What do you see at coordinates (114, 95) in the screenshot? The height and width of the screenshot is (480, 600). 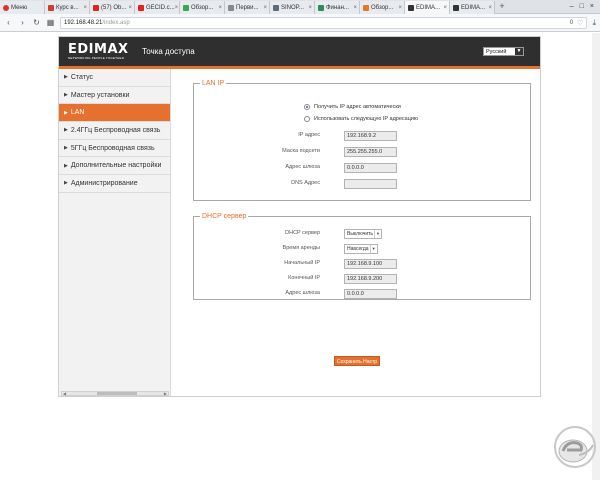 I see `sidebar-item-setup-wizard: ▶ Мастер установки` at bounding box center [114, 95].